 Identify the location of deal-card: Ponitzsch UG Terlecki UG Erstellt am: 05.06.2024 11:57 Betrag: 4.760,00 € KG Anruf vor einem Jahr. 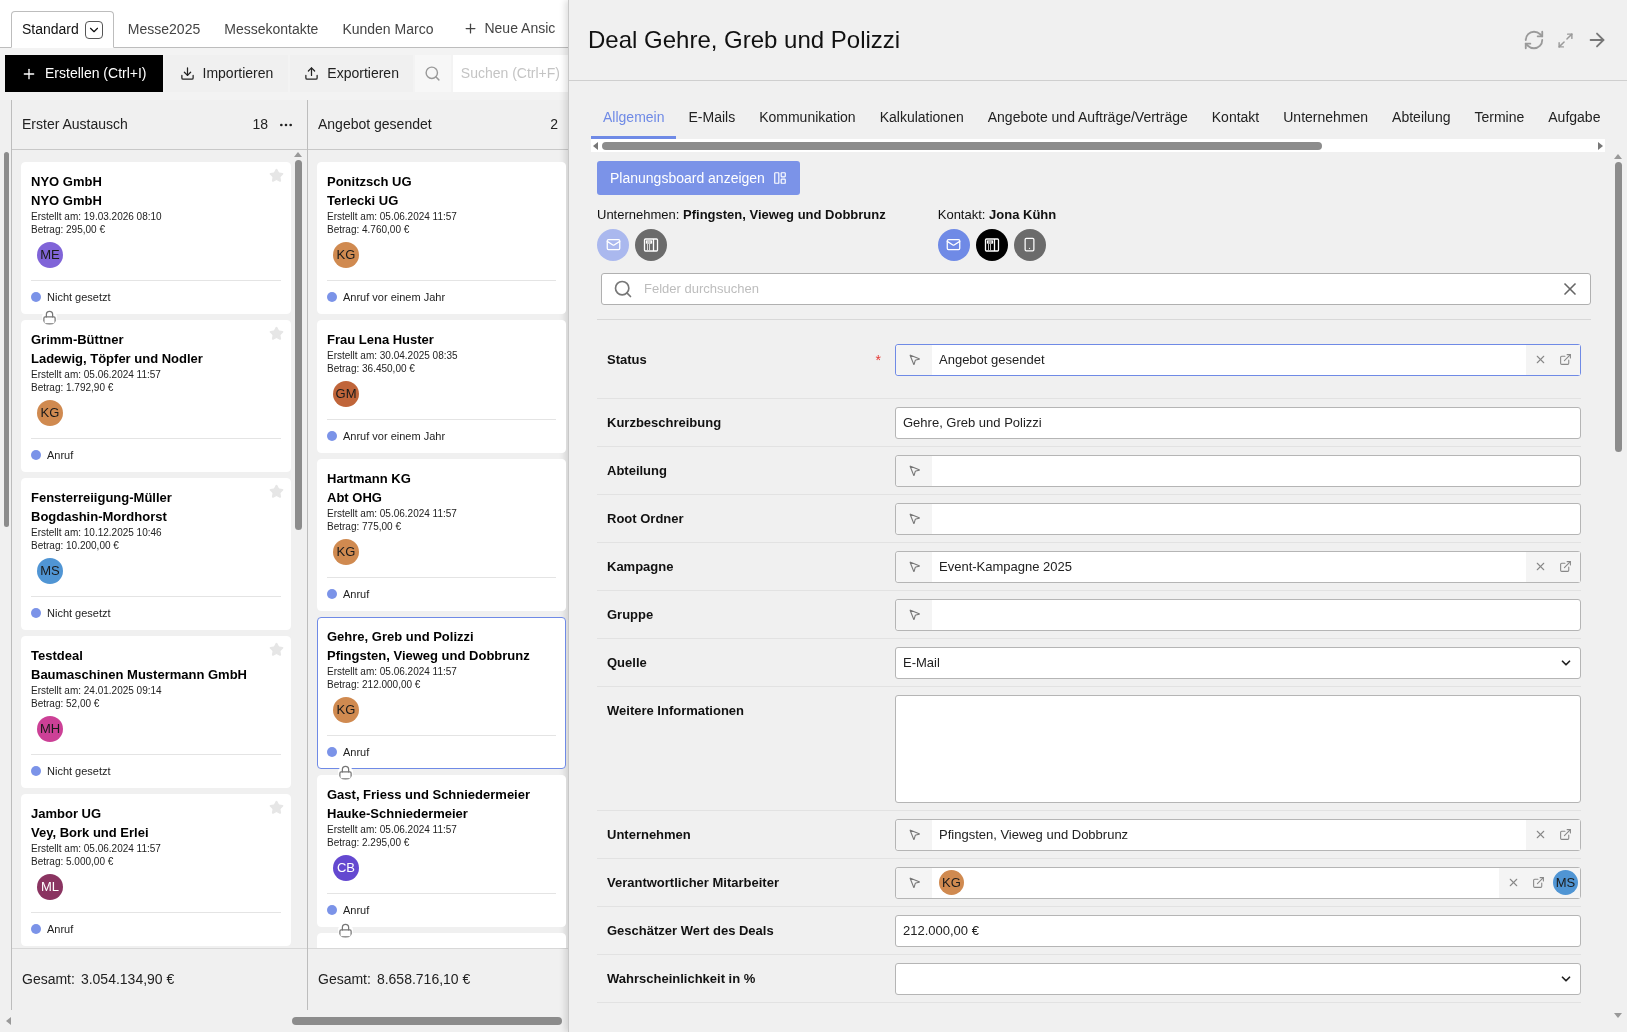
(441, 238).